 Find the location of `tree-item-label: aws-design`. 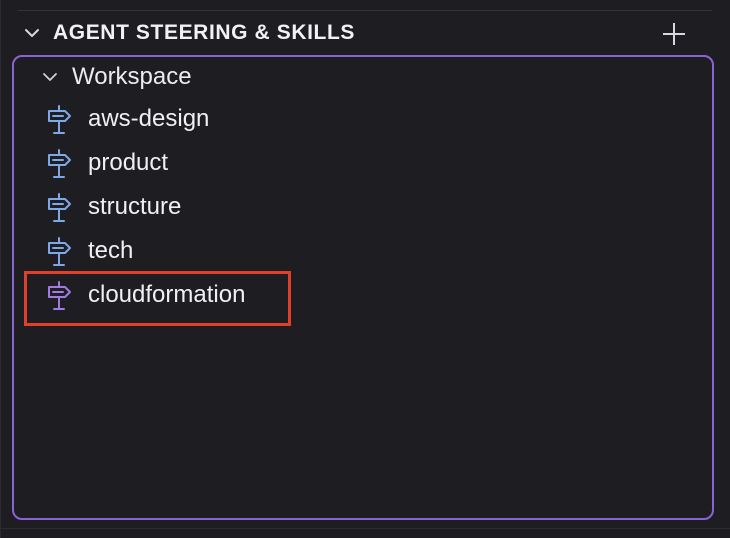

tree-item-label: aws-design is located at coordinates (149, 118).